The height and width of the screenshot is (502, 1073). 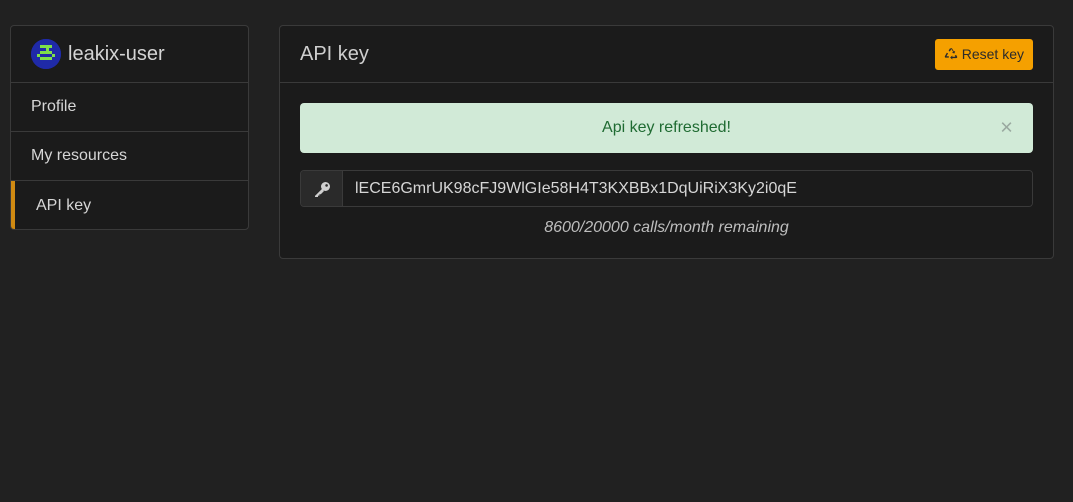 I want to click on key-icon, so click(x=322, y=189).